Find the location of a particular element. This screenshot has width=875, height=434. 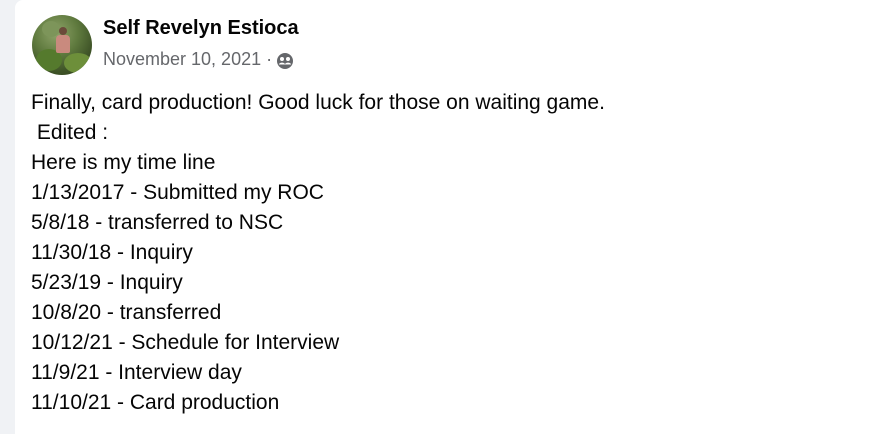

author-avatar is located at coordinates (62, 45).